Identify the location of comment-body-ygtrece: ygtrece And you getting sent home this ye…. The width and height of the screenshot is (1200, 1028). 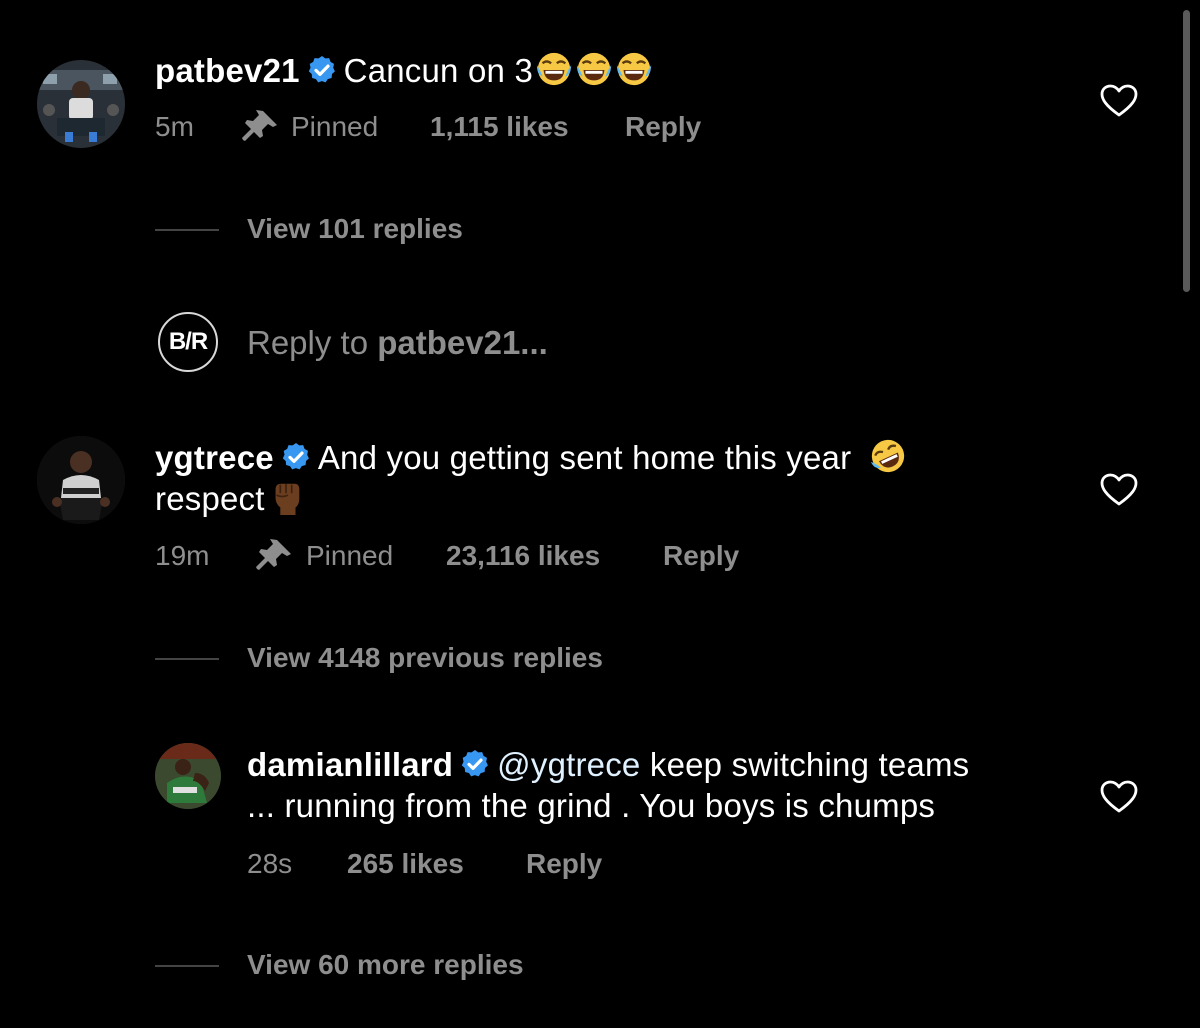
(531, 478).